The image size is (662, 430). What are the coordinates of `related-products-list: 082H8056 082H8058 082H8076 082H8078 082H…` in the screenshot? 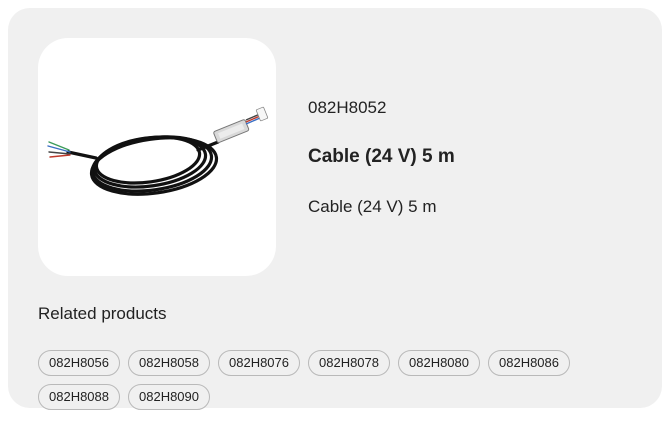 It's located at (338, 380).